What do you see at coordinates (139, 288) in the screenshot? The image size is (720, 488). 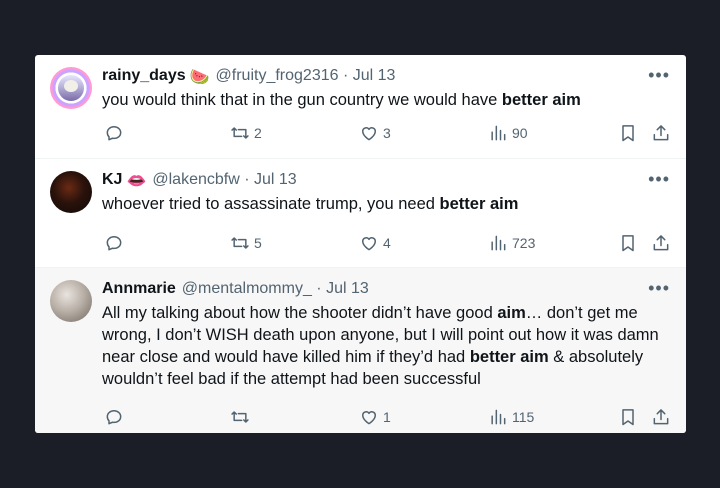 I see `display-name: Annmarie` at bounding box center [139, 288].